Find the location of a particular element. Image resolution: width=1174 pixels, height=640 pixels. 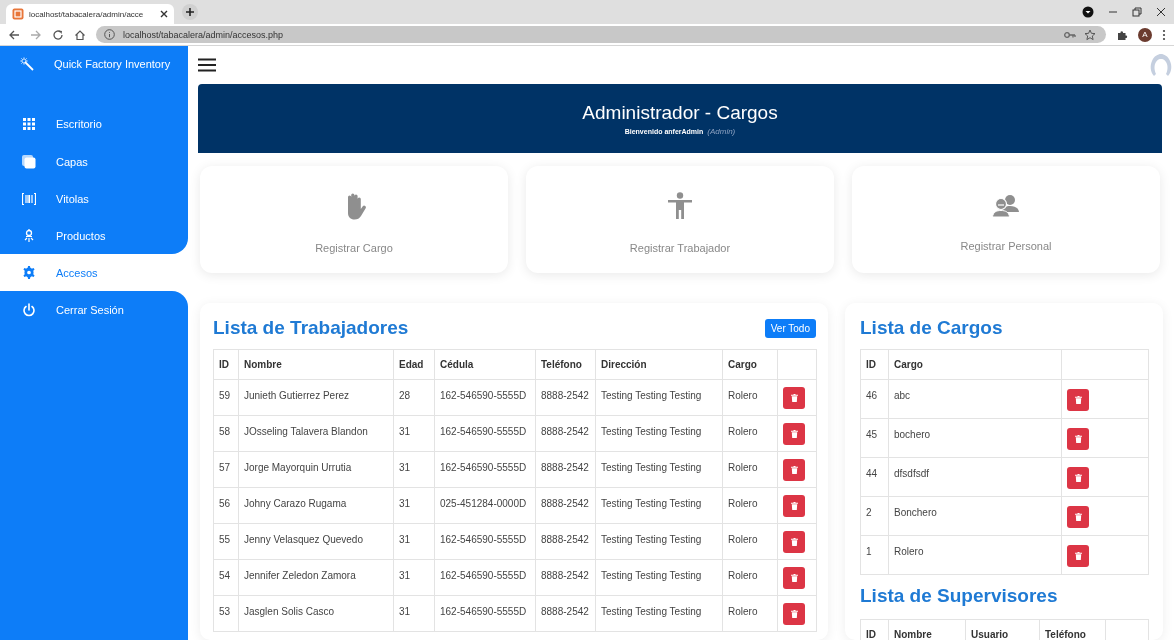

table-cell: 55 is located at coordinates (226, 541).